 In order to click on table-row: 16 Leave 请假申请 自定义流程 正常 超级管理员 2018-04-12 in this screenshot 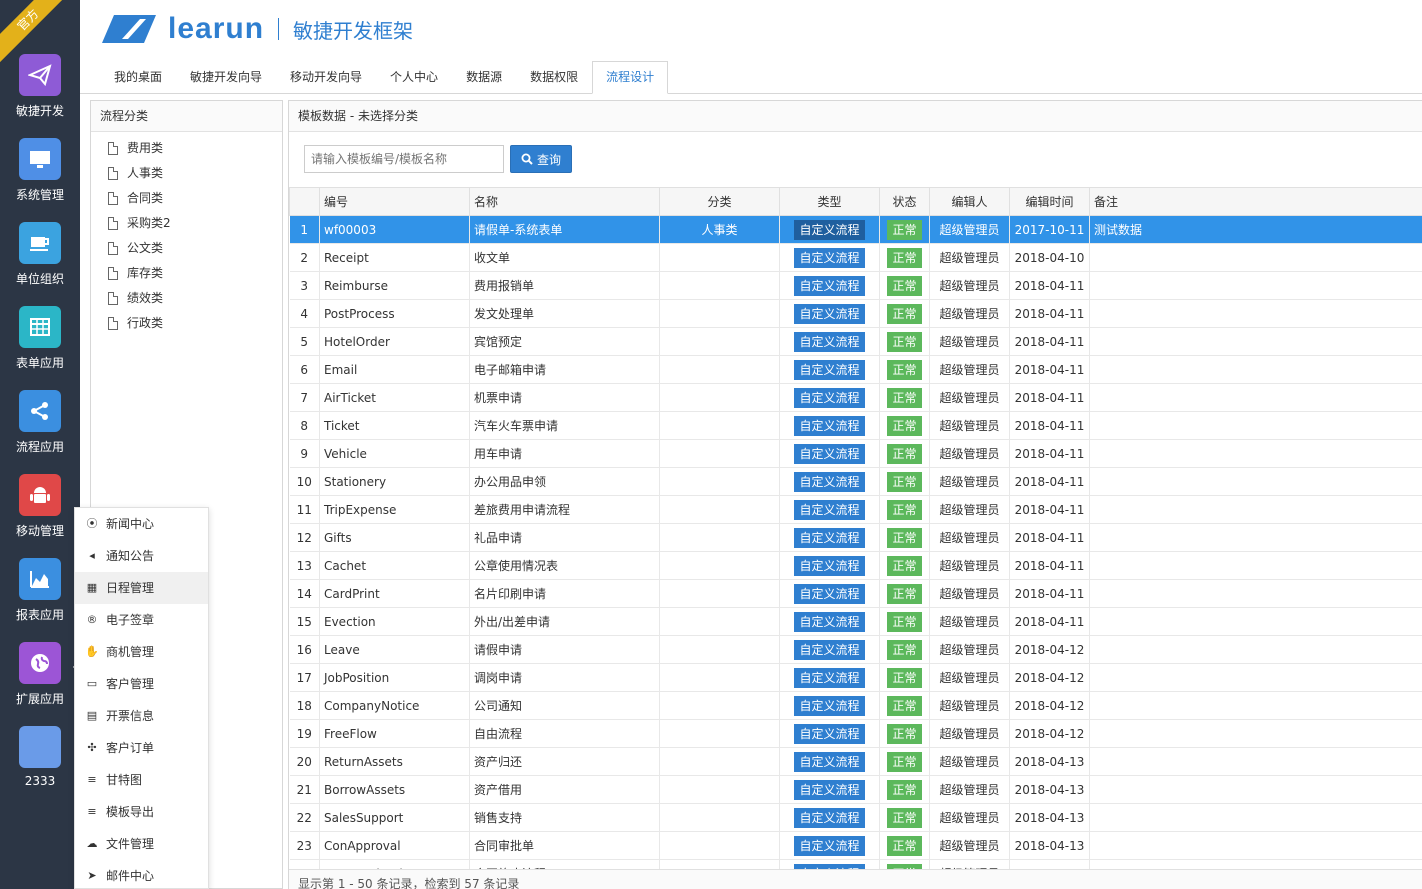, I will do `click(855, 649)`.